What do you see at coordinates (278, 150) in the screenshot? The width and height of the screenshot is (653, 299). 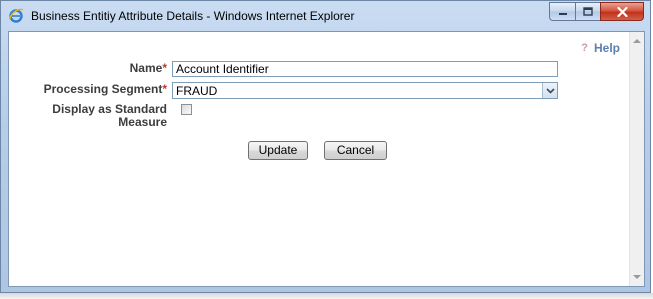 I see `update-button: Update` at bounding box center [278, 150].